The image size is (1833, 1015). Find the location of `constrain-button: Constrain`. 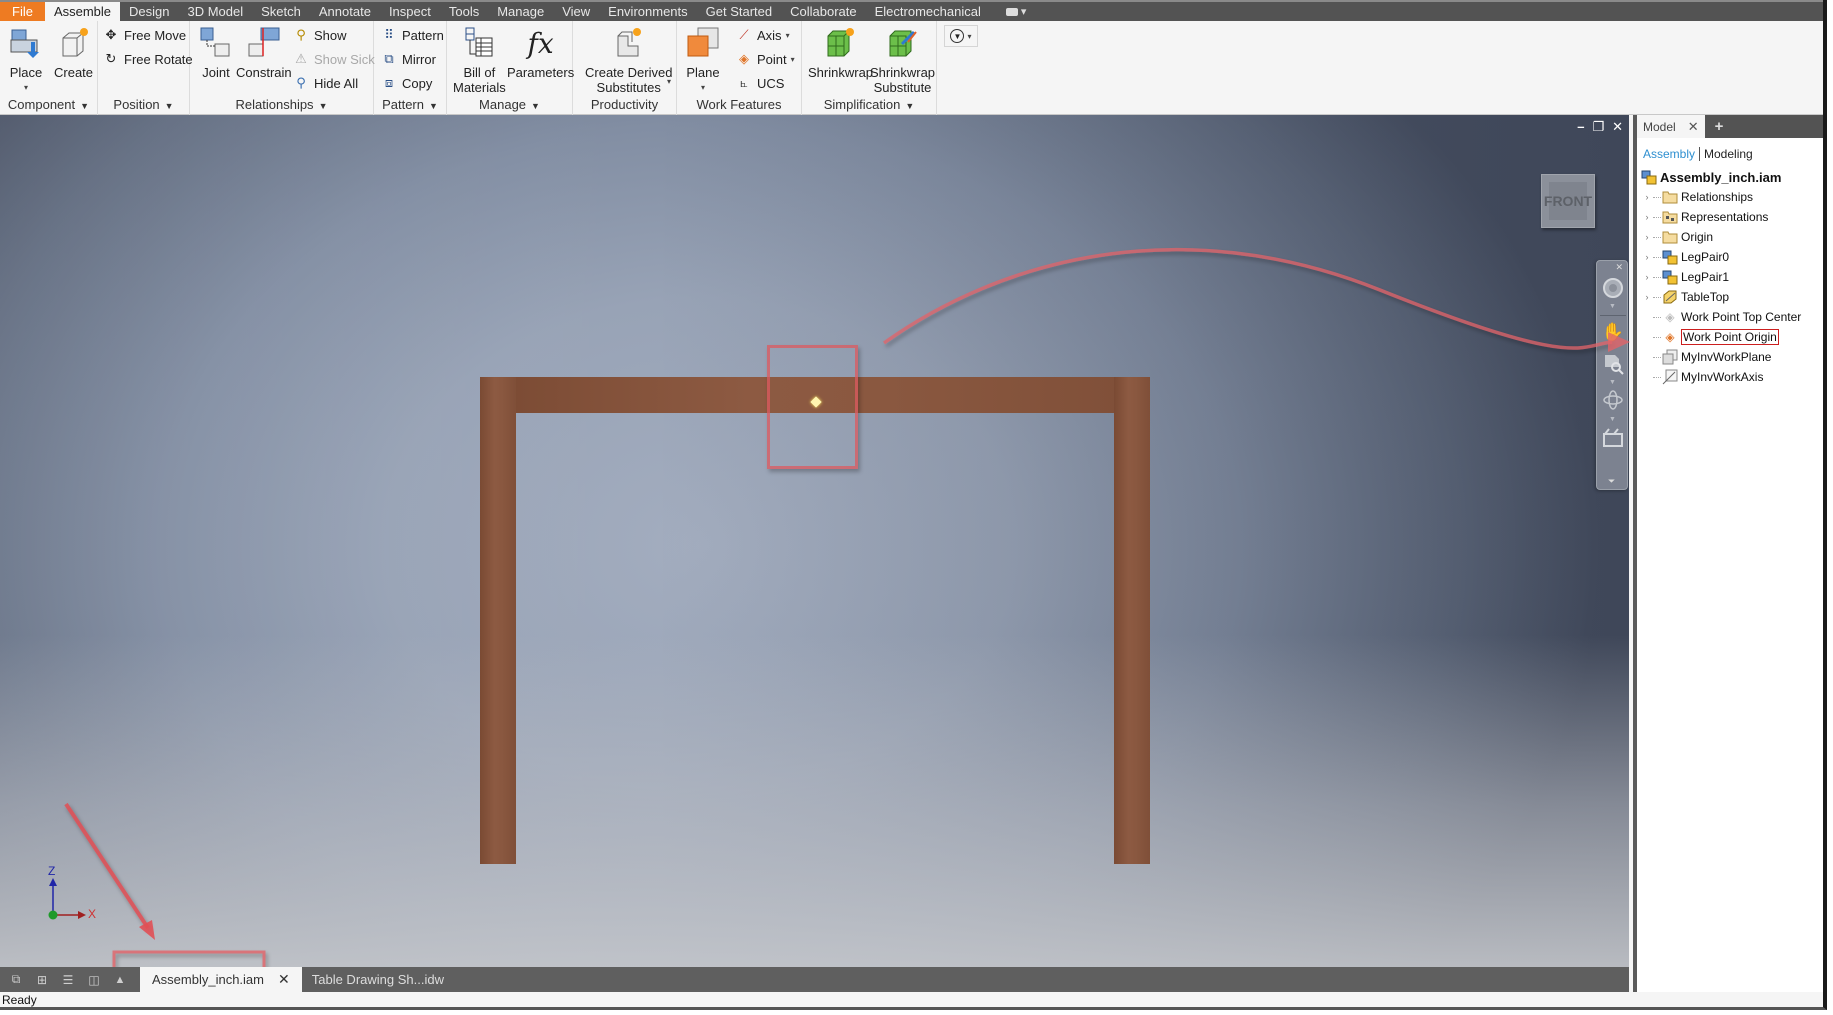

constrain-button: Constrain is located at coordinates (264, 52).